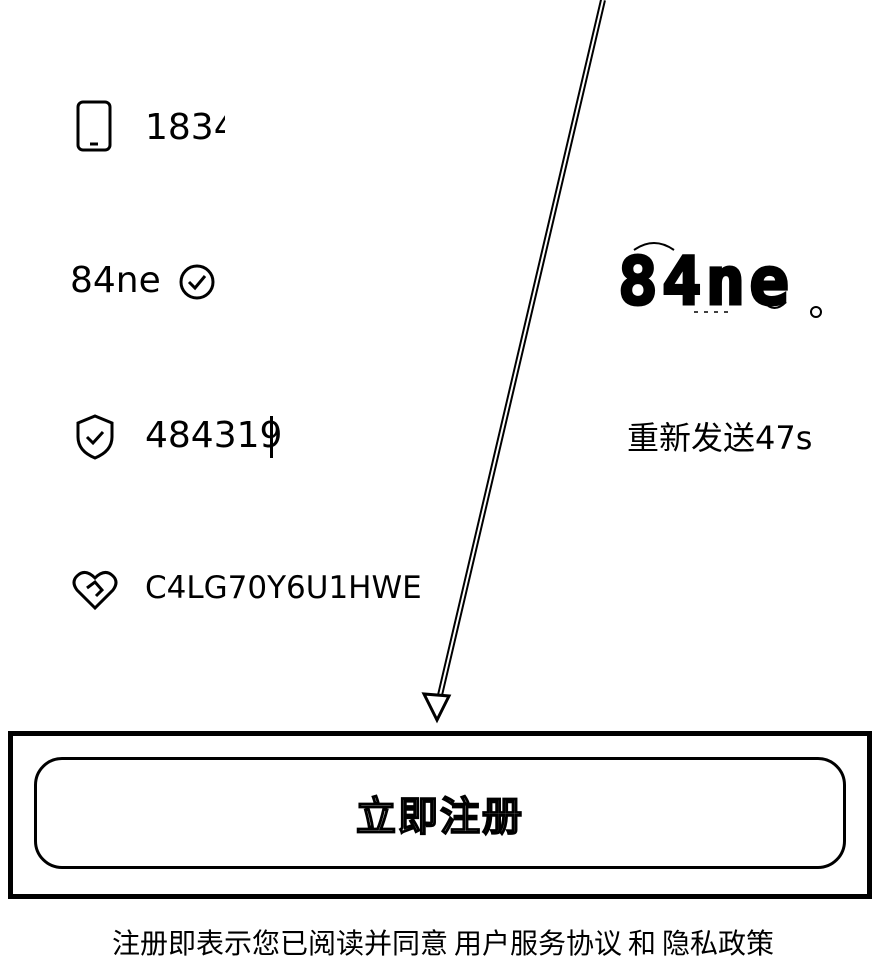 This screenshot has width=886, height=970. Describe the element at coordinates (718, 943) in the screenshot. I see `privacy-policy-link: 隐私政策` at that location.